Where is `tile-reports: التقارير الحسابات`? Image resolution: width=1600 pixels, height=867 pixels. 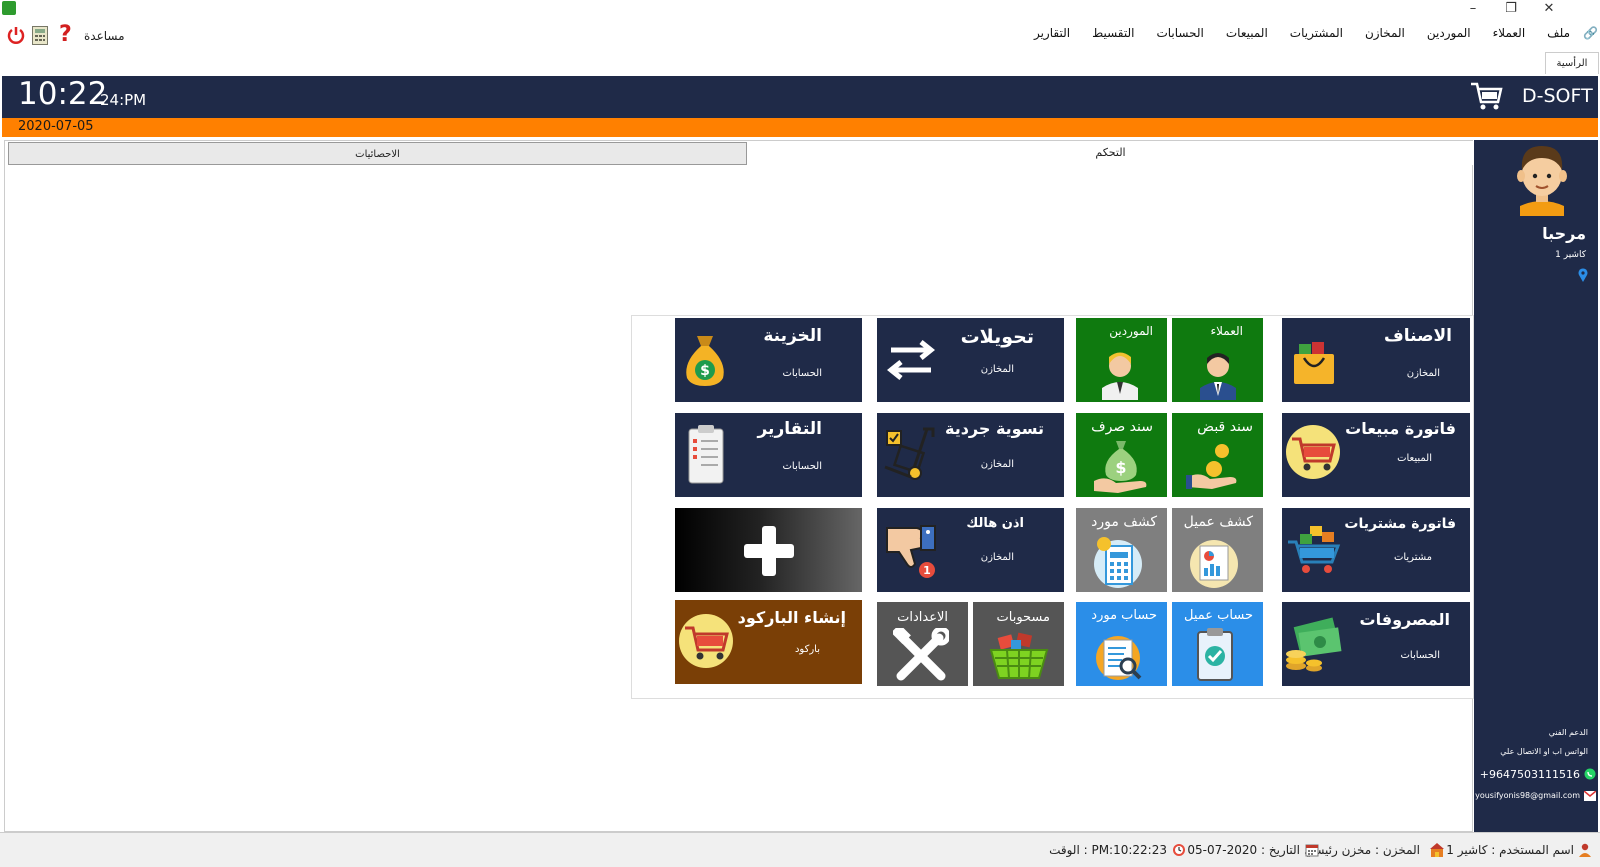
tile-reports: التقارير الحسابات is located at coordinates (768, 455).